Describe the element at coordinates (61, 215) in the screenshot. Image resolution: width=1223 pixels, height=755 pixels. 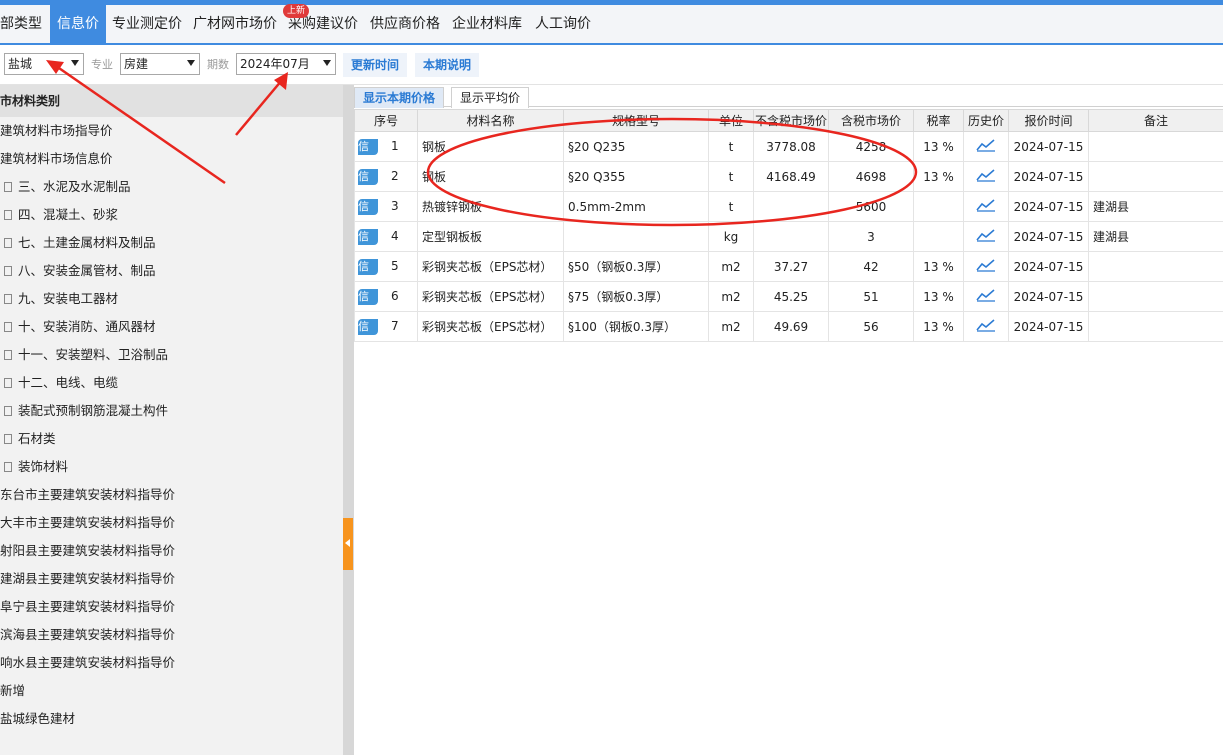
I see `sidebar-item: 四、混凝土、砂浆` at that location.